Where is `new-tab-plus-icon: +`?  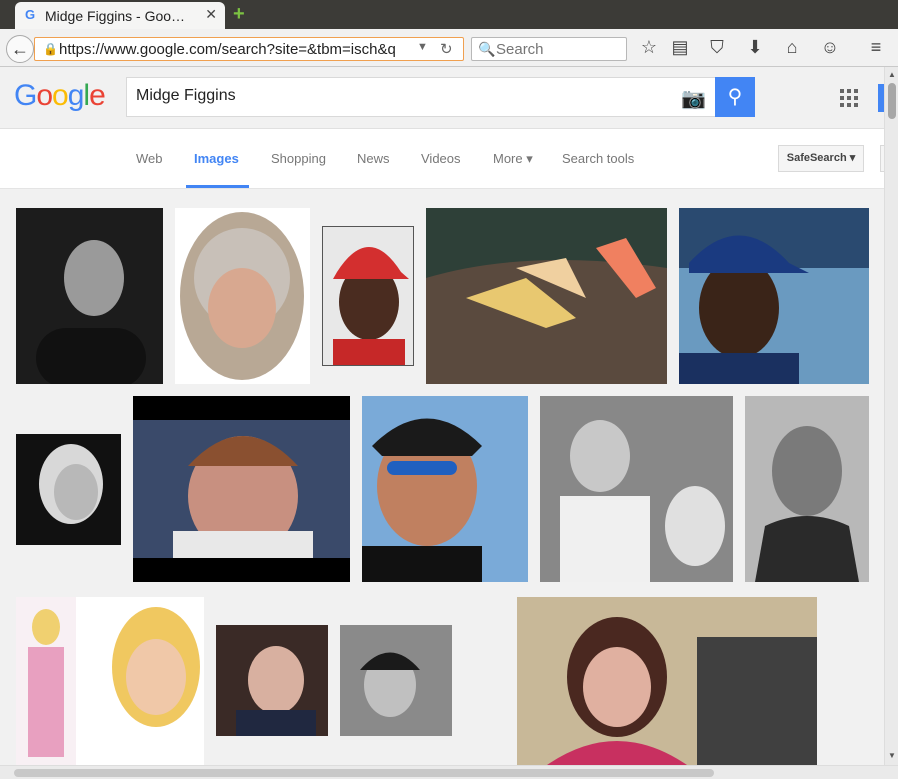 new-tab-plus-icon: + is located at coordinates (239, 14).